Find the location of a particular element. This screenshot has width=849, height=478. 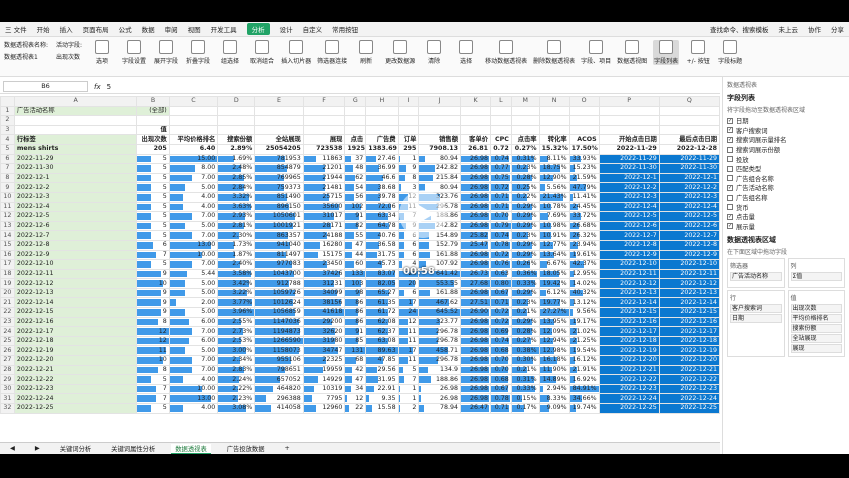

table-cell: 2022-12-16 is located at coordinates (629, 322).